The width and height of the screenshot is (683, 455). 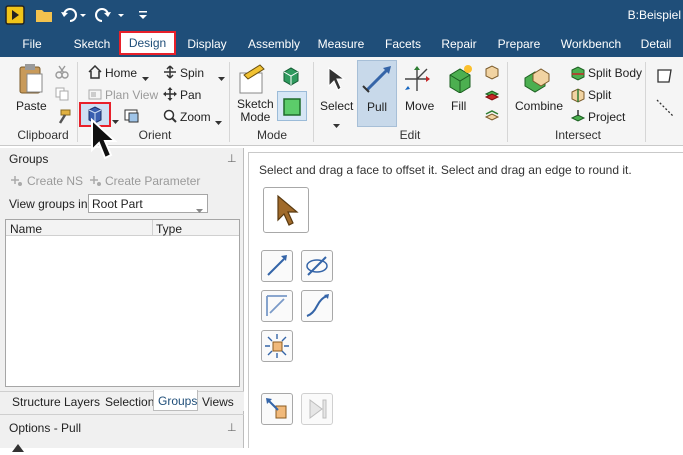 What do you see at coordinates (460, 79) in the screenshot?
I see `fill-icon` at bounding box center [460, 79].